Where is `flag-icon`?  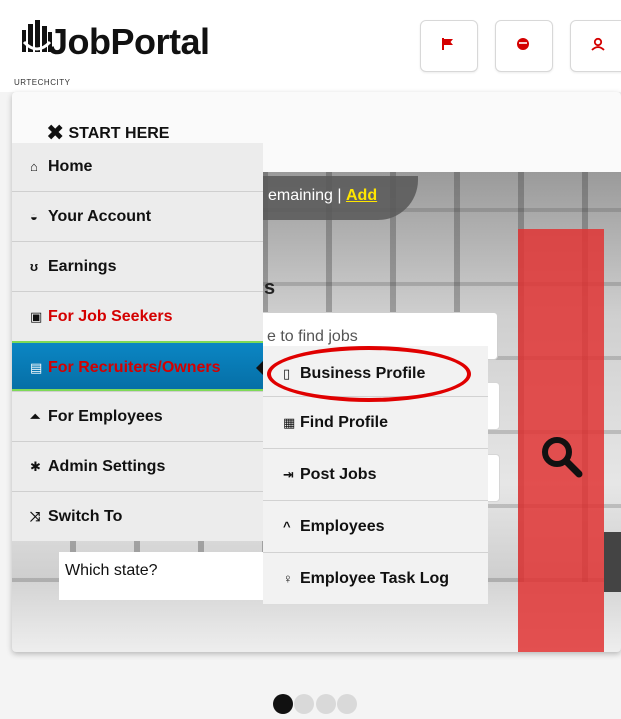
flag-icon is located at coordinates (447, 44).